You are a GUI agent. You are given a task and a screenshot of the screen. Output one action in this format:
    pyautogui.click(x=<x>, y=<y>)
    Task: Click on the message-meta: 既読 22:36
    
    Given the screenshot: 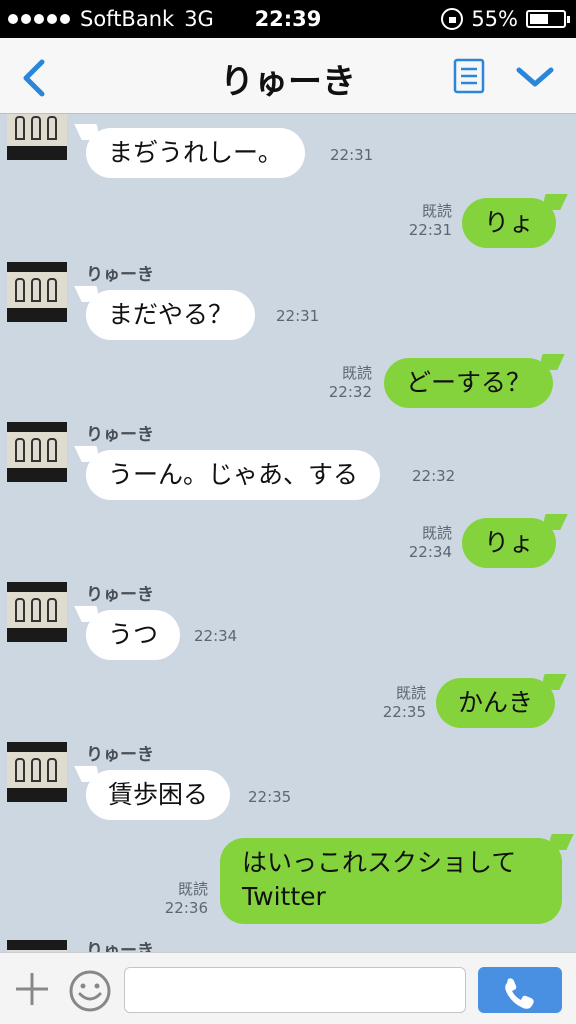 What is the action you would take?
    pyautogui.click(x=180, y=899)
    